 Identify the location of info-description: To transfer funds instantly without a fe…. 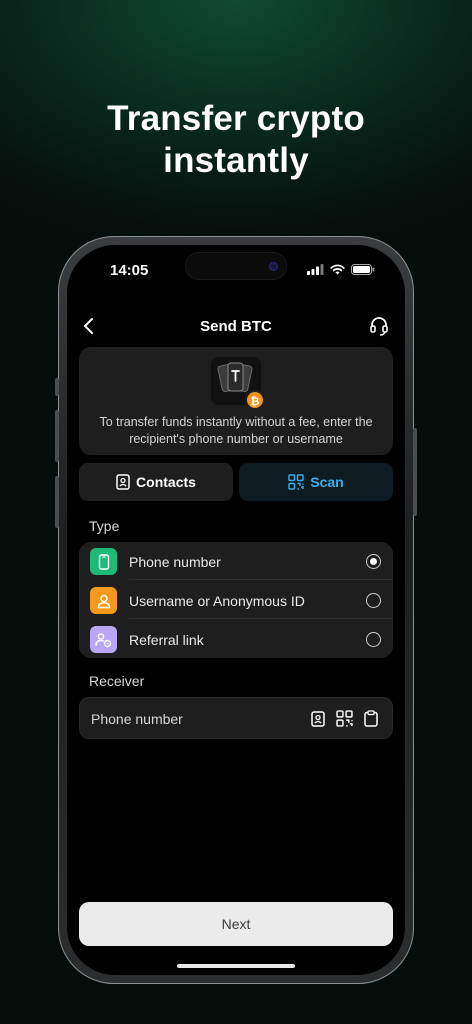
(236, 430).